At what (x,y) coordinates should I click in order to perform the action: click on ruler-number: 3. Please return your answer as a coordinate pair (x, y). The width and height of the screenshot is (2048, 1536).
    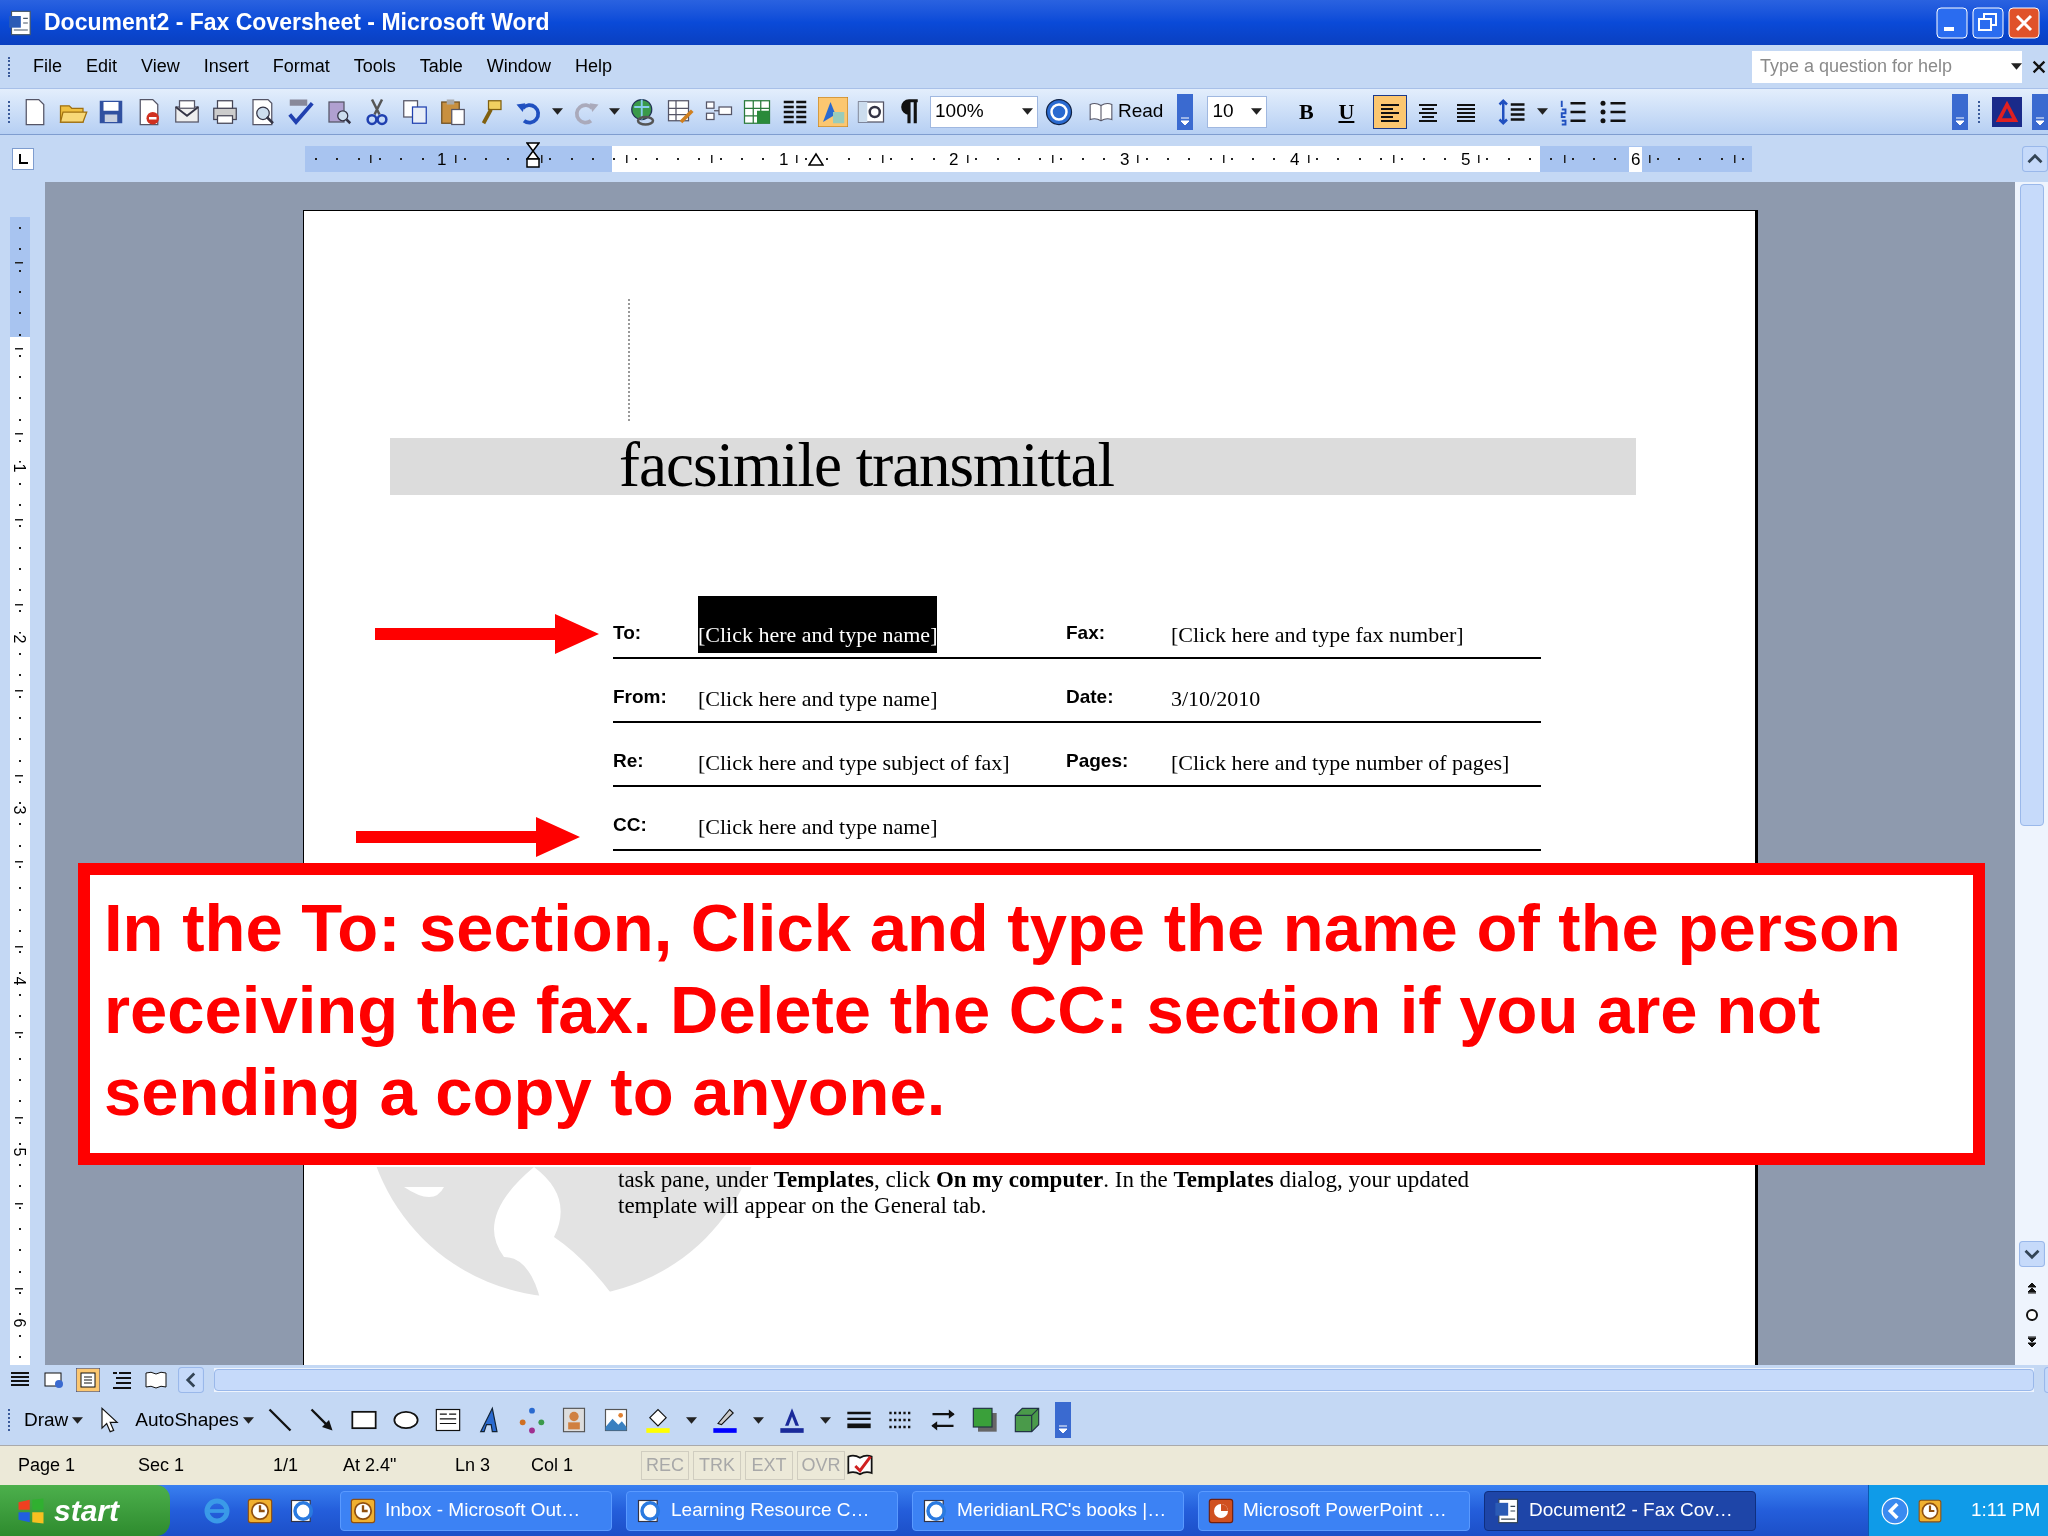
    Looking at the image, I should click on (19, 810).